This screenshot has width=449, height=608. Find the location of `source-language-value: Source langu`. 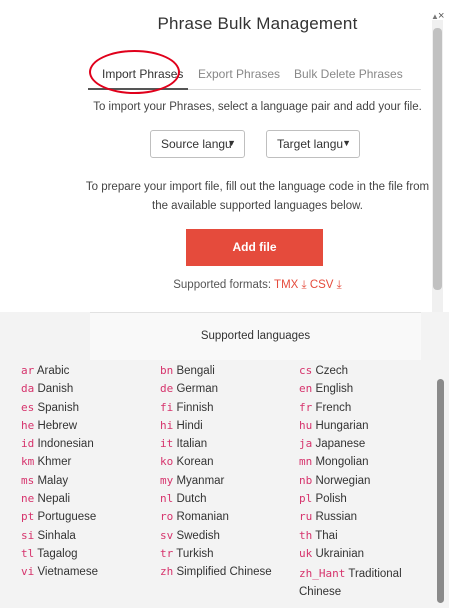

source-language-value: Source langu is located at coordinates (196, 144).